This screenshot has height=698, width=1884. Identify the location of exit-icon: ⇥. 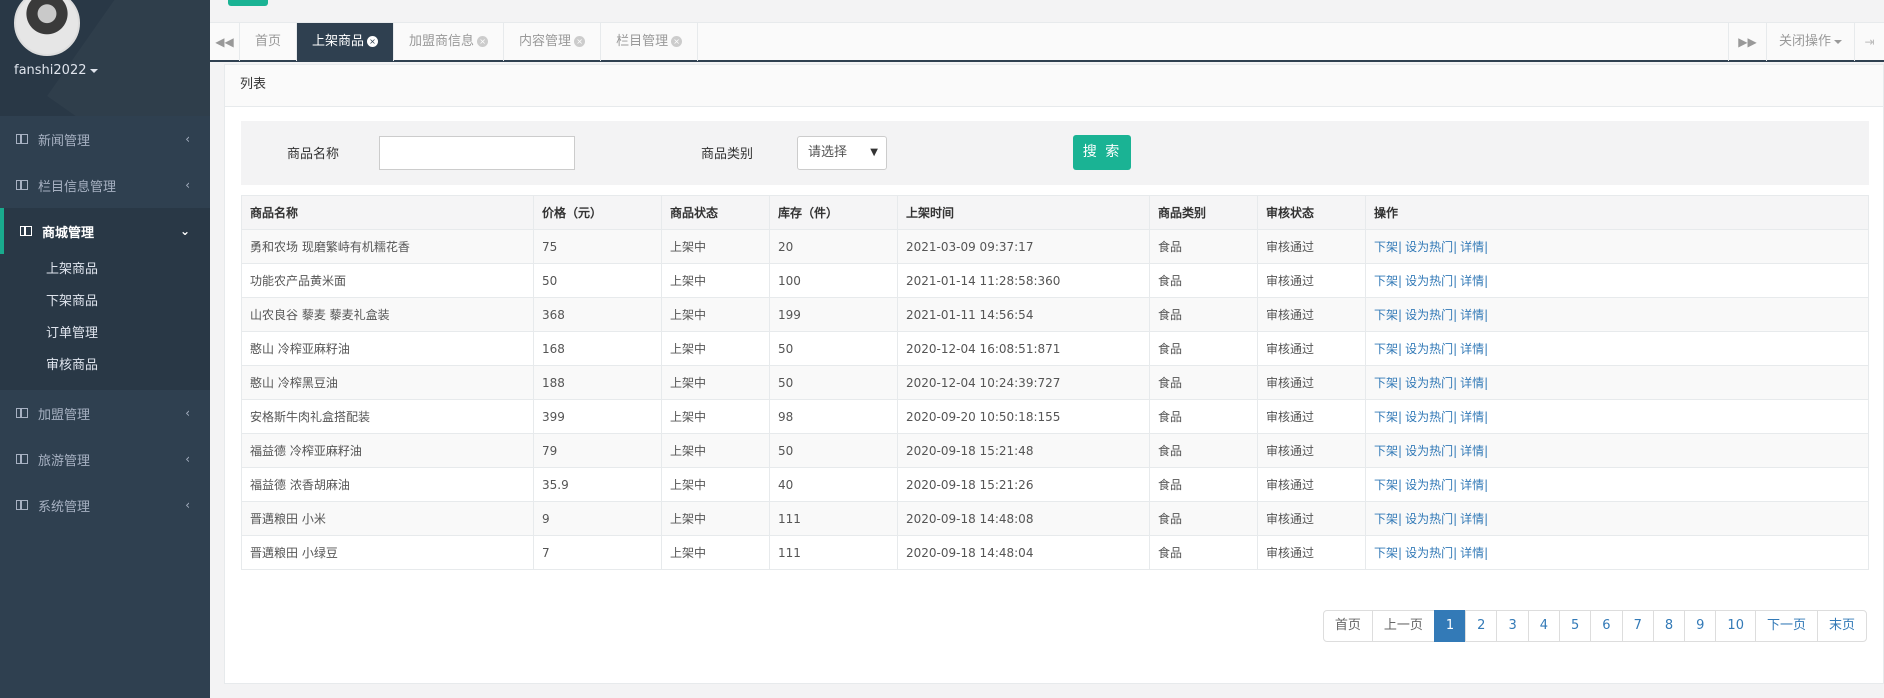
(1869, 42).